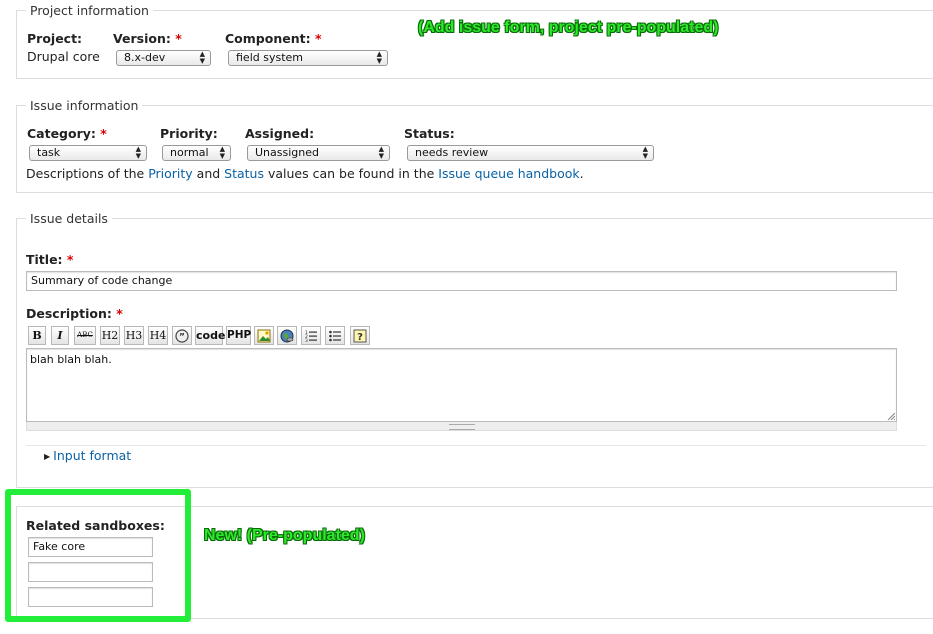 The height and width of the screenshot is (634, 933). I want to click on grippie-handle, so click(462, 427).